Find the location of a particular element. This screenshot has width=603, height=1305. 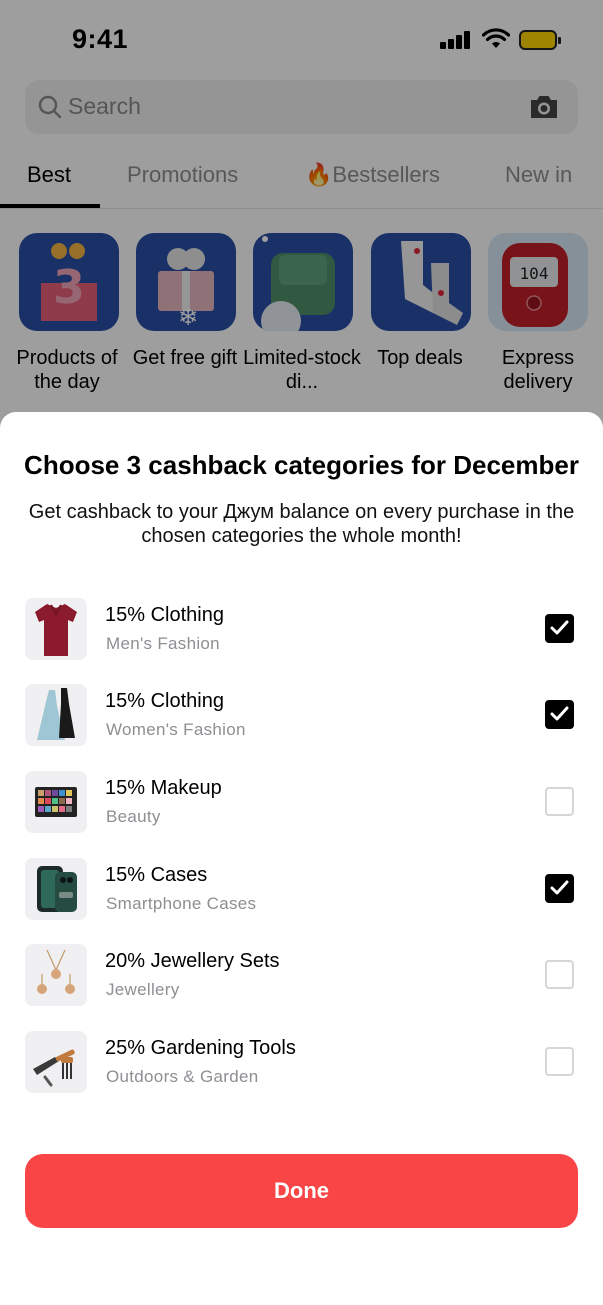

category-title: 25% Gardening Tools is located at coordinates (200, 1048).